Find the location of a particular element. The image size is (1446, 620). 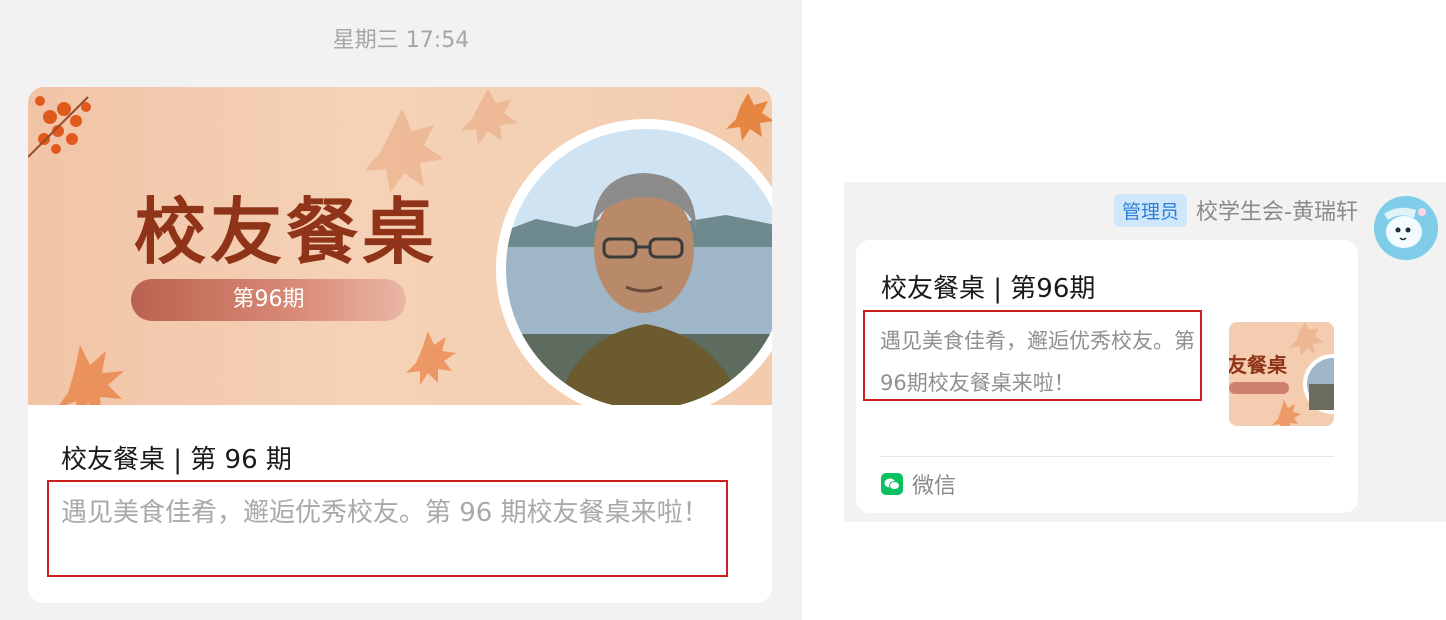

wechat-icon is located at coordinates (892, 484).